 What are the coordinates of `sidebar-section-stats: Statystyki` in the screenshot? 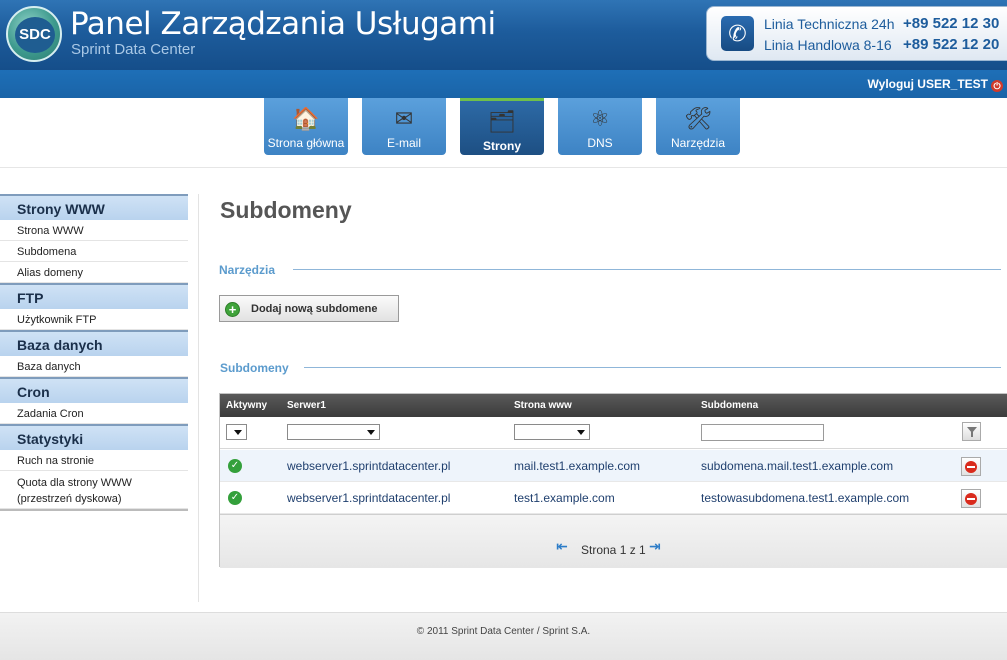 It's located at (94, 437).